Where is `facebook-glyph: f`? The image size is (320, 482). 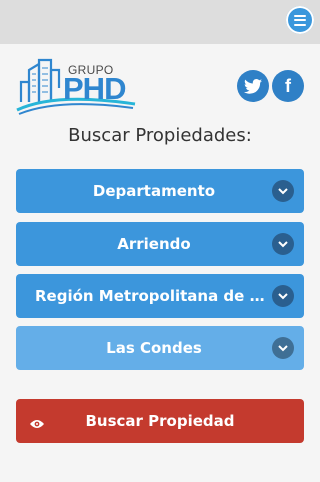
facebook-glyph: f is located at coordinates (288, 85).